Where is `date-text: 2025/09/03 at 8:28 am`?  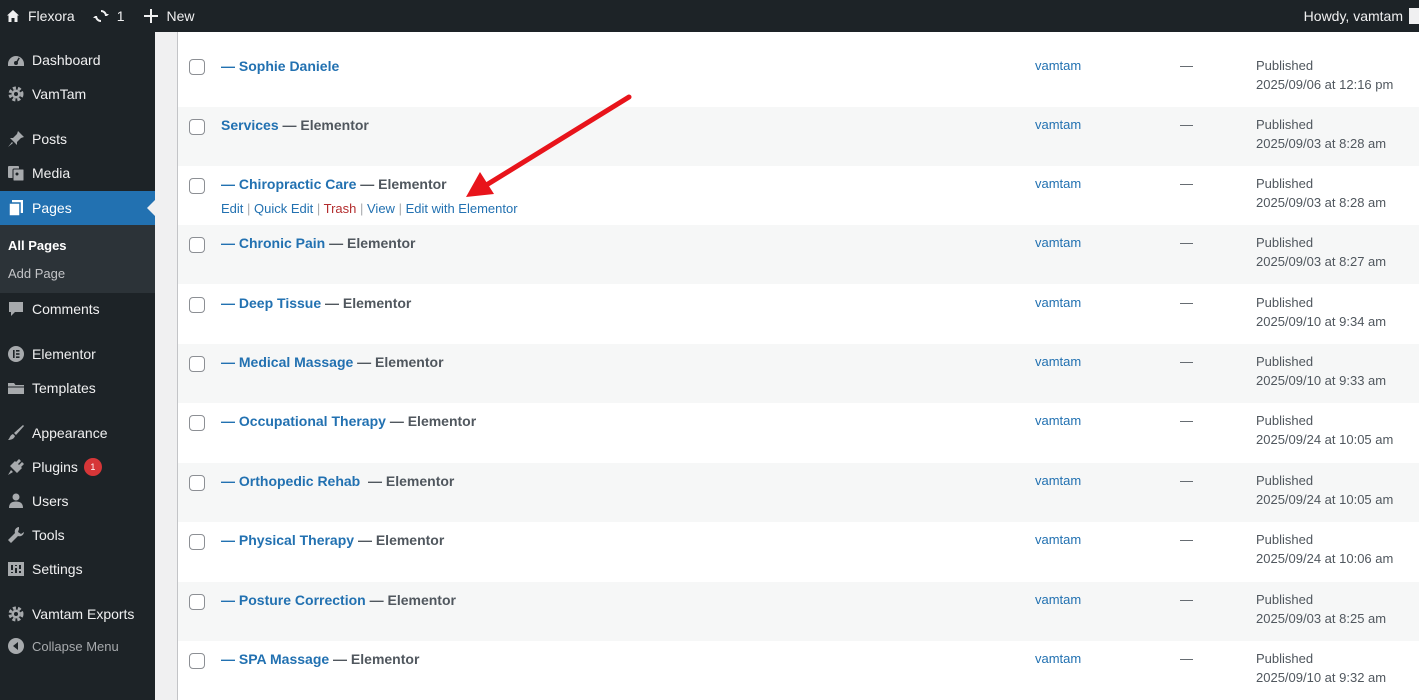
date-text: 2025/09/03 at 8:28 am is located at coordinates (1321, 202).